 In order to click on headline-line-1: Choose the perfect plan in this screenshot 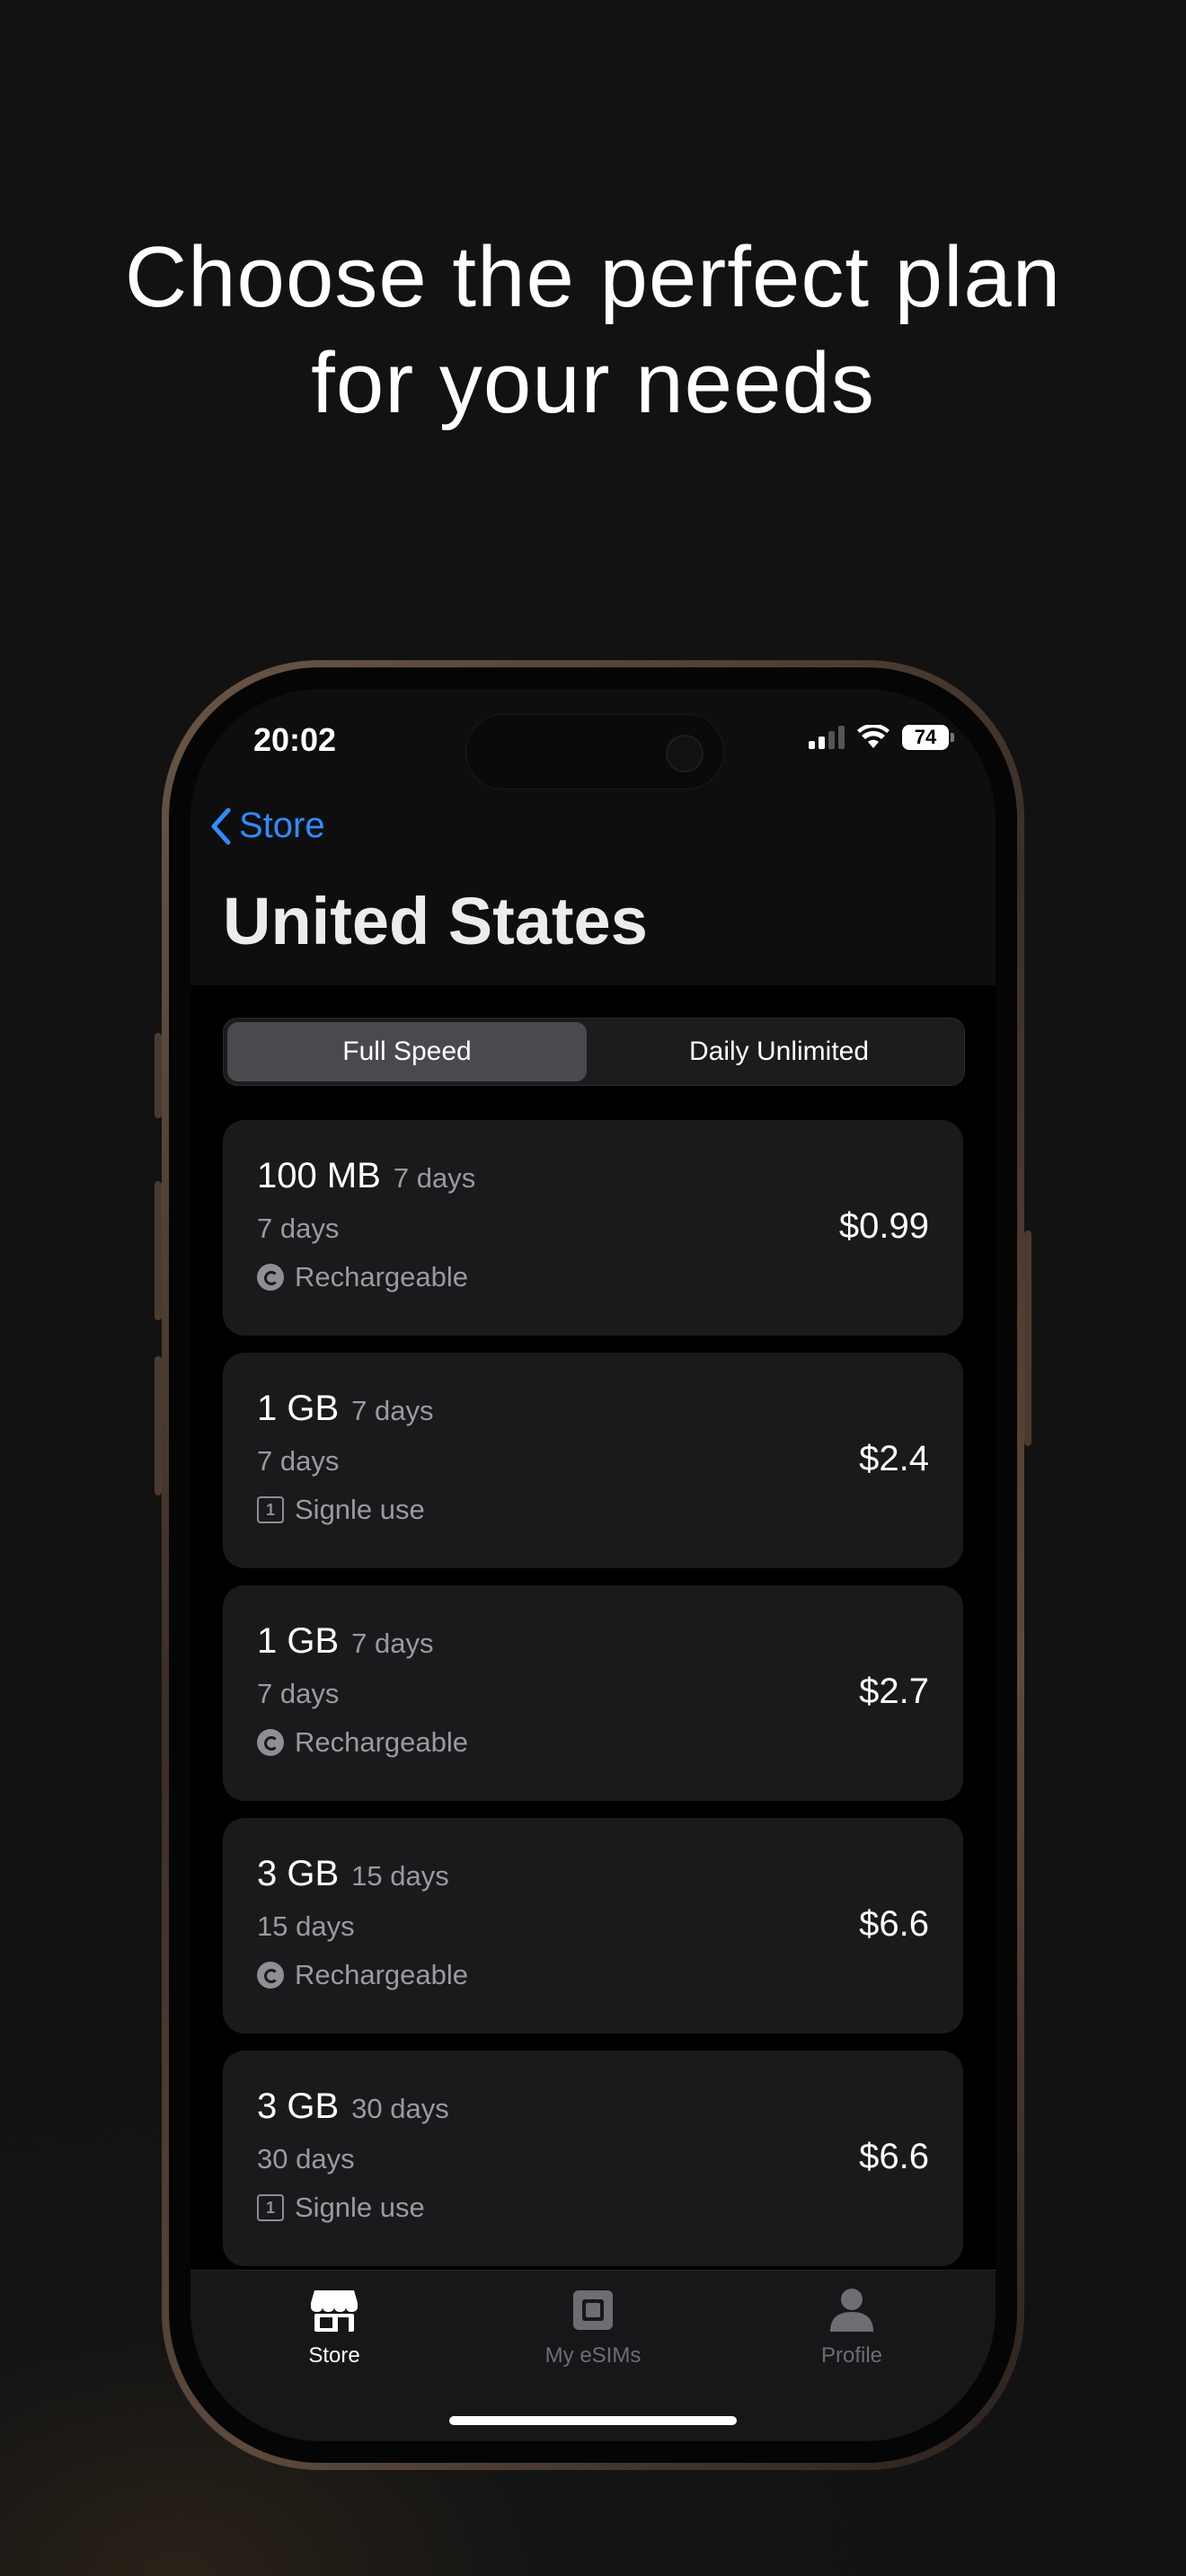, I will do `click(593, 277)`.